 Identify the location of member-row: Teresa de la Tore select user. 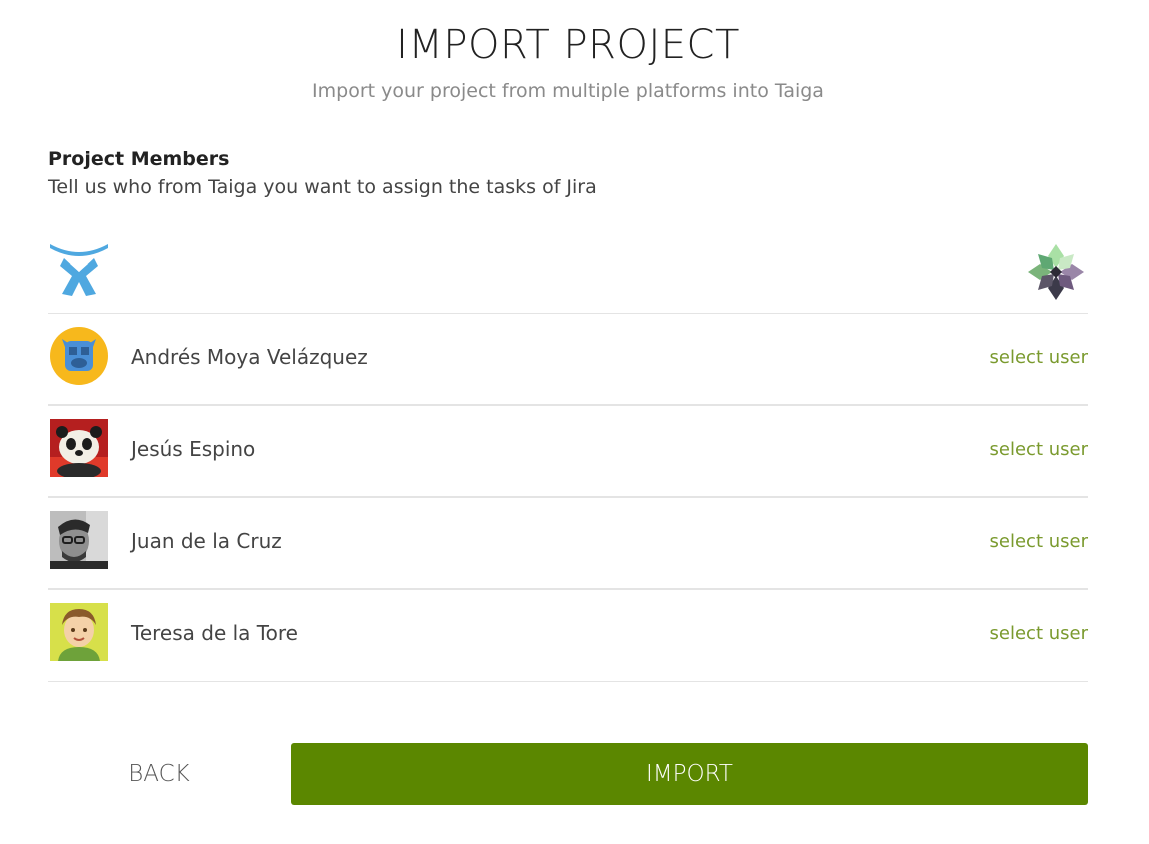
(568, 636).